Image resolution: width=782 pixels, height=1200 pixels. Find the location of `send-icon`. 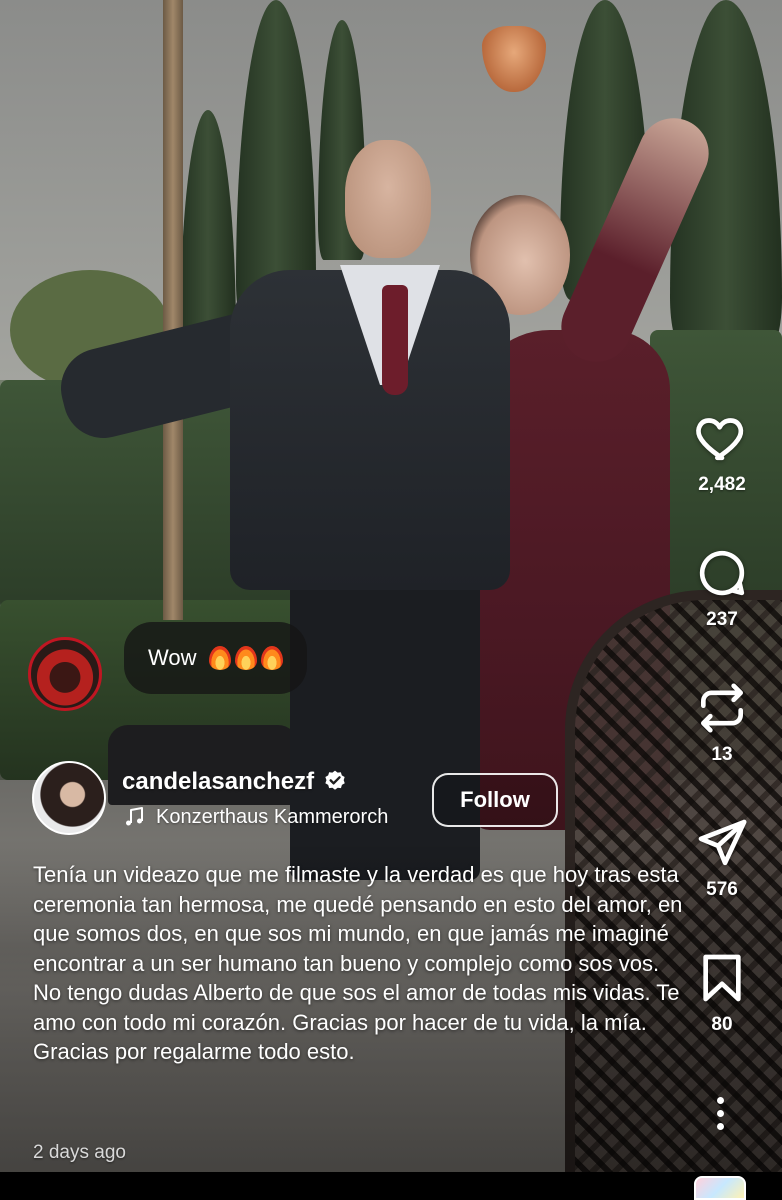

send-icon is located at coordinates (722, 842).